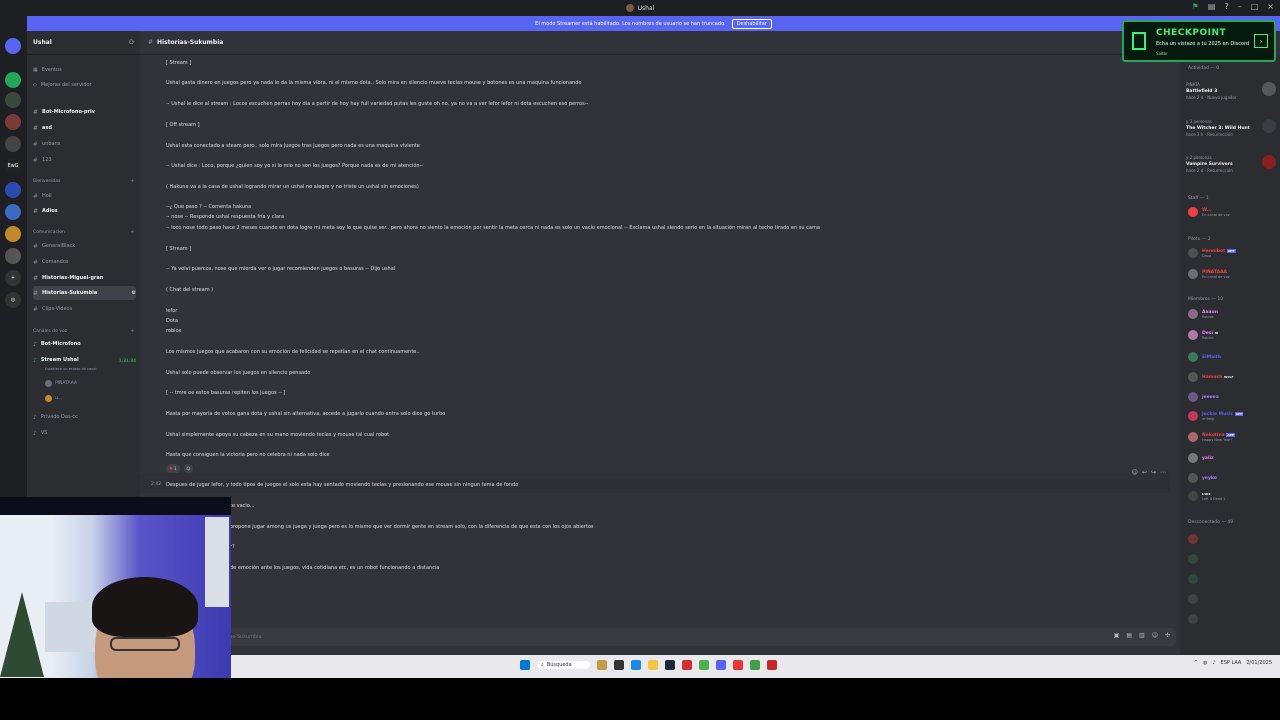 This screenshot has height=720, width=1280. Describe the element at coordinates (1203, 314) in the screenshot. I see `member-item: Aaaun Roblox` at that location.